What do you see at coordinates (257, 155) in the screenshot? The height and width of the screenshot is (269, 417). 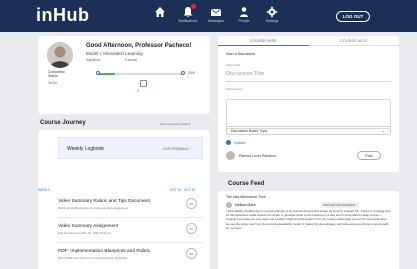 I see `posting-user-name: Patricia Lover Pacheco` at bounding box center [257, 155].